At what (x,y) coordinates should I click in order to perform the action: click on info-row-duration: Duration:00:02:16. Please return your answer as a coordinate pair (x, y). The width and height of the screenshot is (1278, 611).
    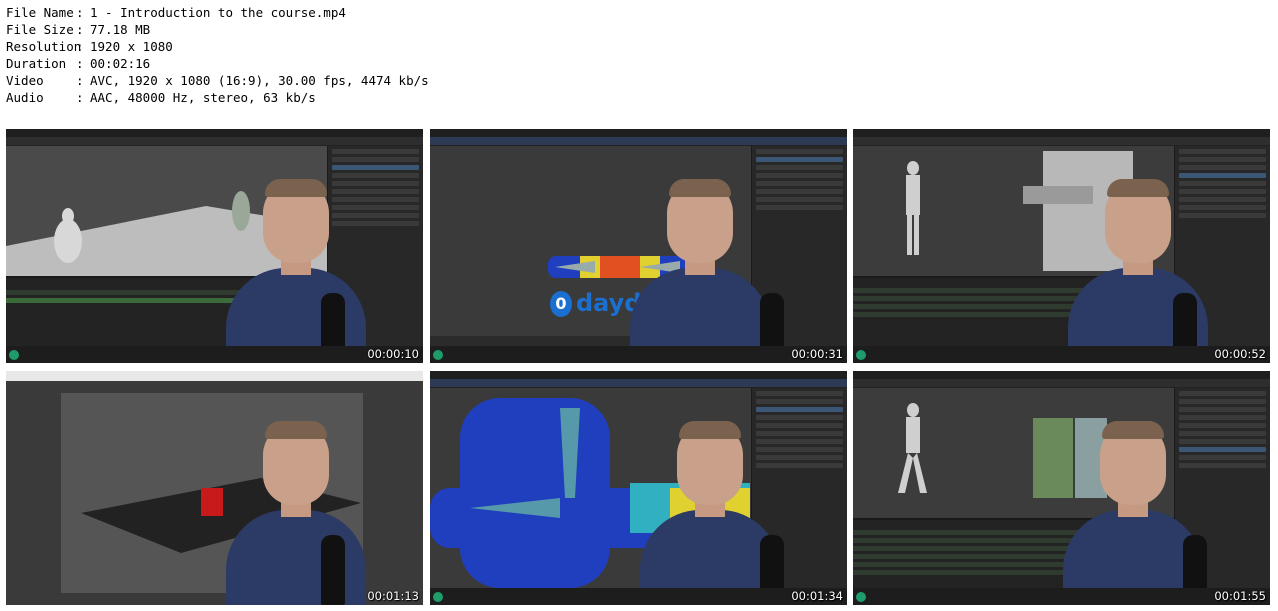
    Looking at the image, I should click on (217, 63).